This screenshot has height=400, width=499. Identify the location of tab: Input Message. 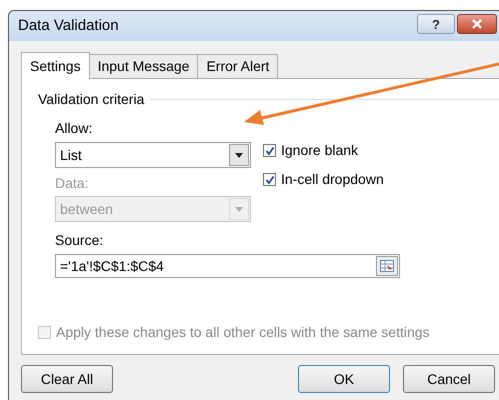
(143, 66).